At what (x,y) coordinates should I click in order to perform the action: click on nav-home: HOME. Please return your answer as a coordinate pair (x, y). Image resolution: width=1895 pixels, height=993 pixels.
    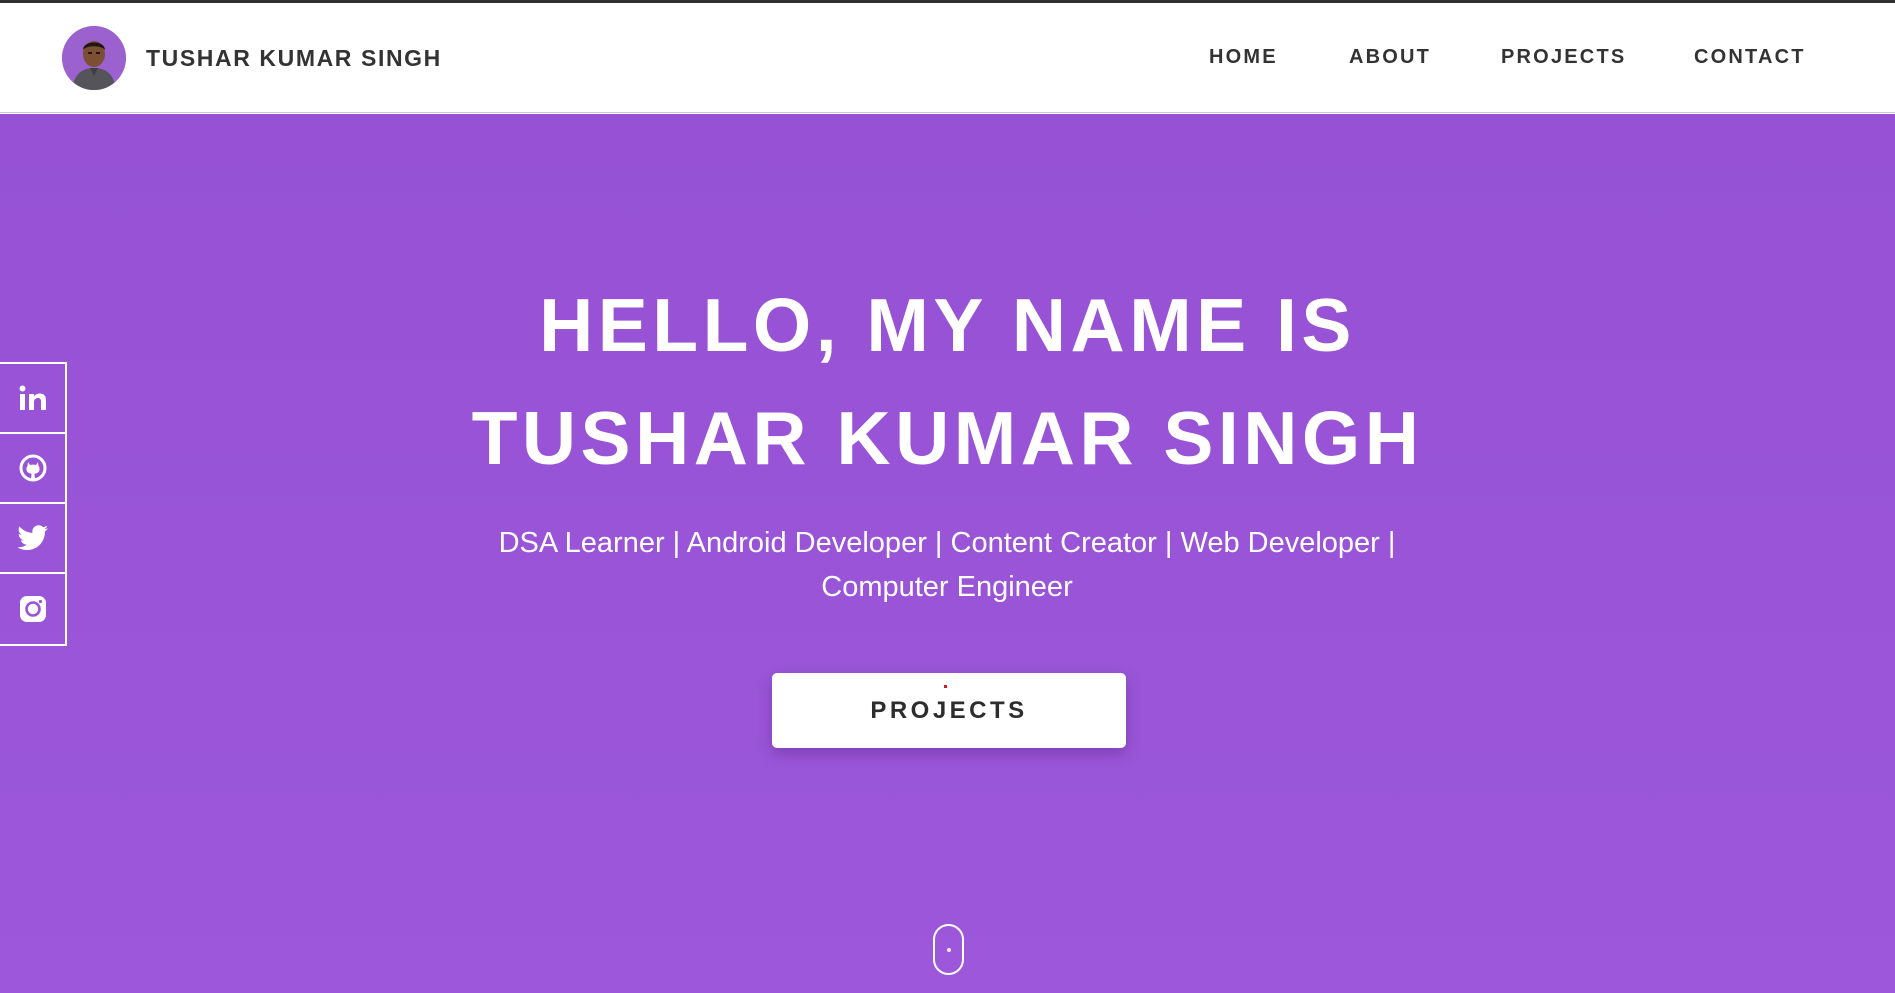
    Looking at the image, I should click on (1243, 57).